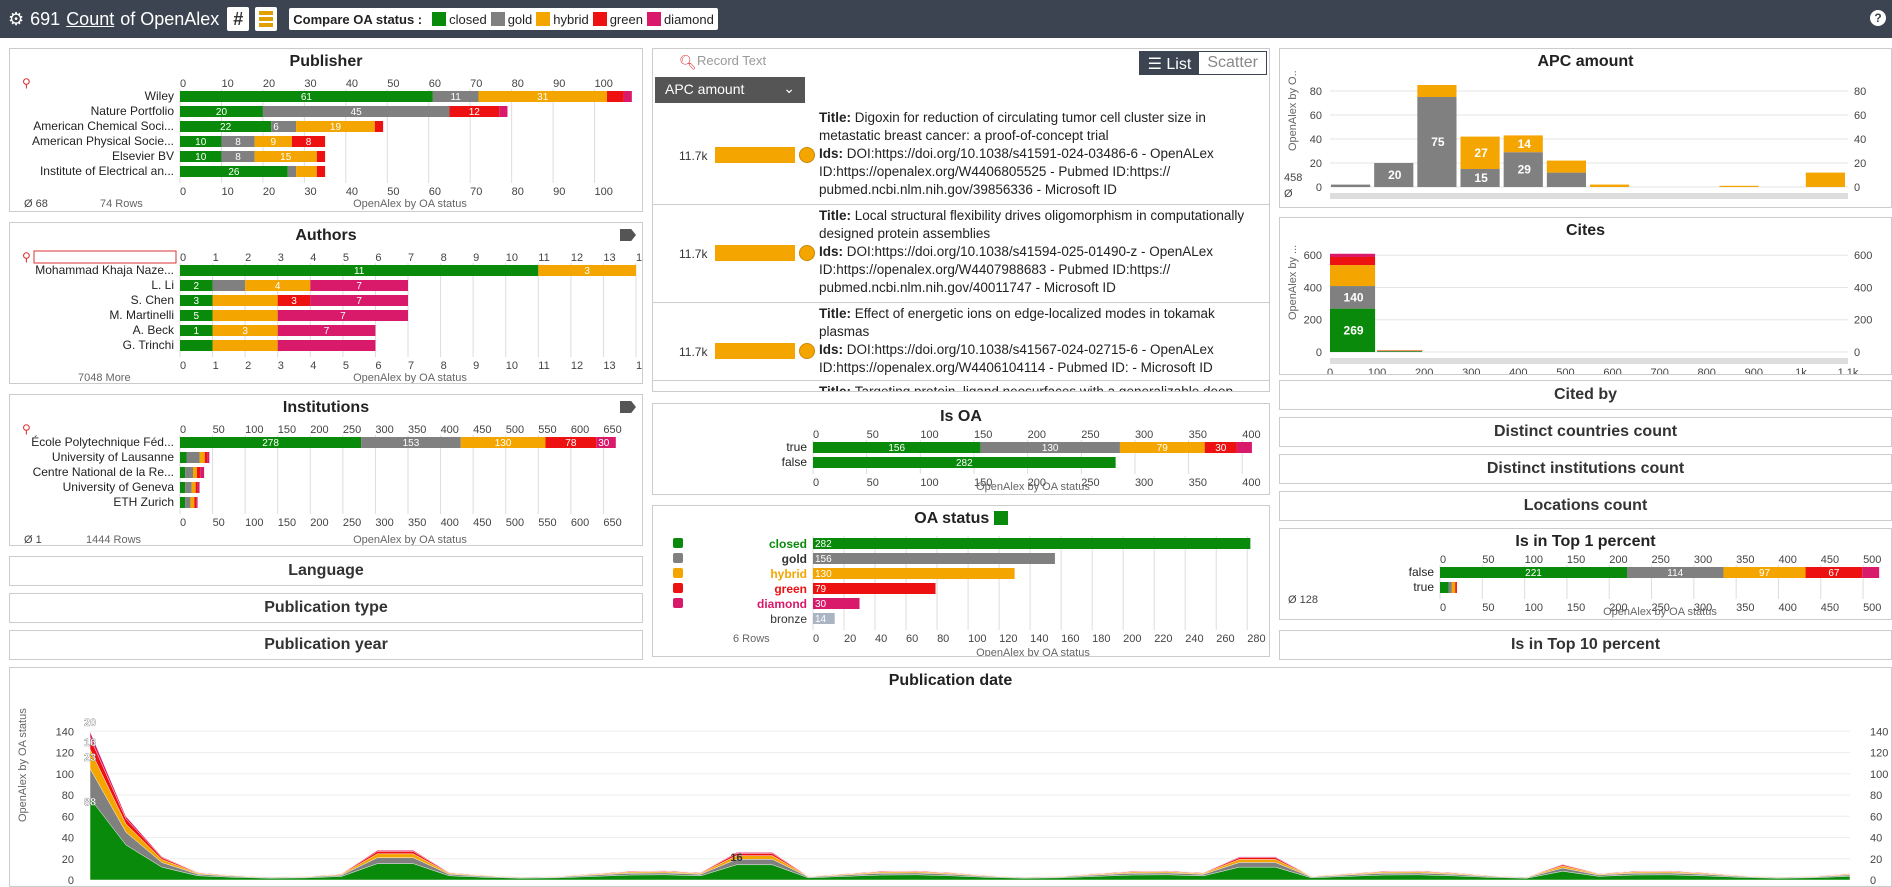 The height and width of the screenshot is (887, 1892). I want to click on record-search-input: Record Text, so click(731, 60).